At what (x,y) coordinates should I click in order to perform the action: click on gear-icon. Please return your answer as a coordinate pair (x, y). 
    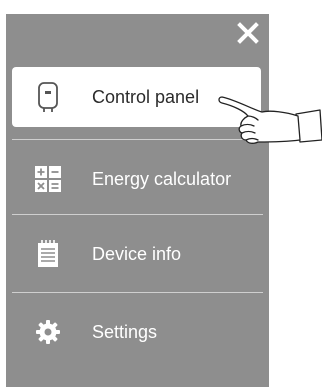
    Looking at the image, I should click on (48, 332).